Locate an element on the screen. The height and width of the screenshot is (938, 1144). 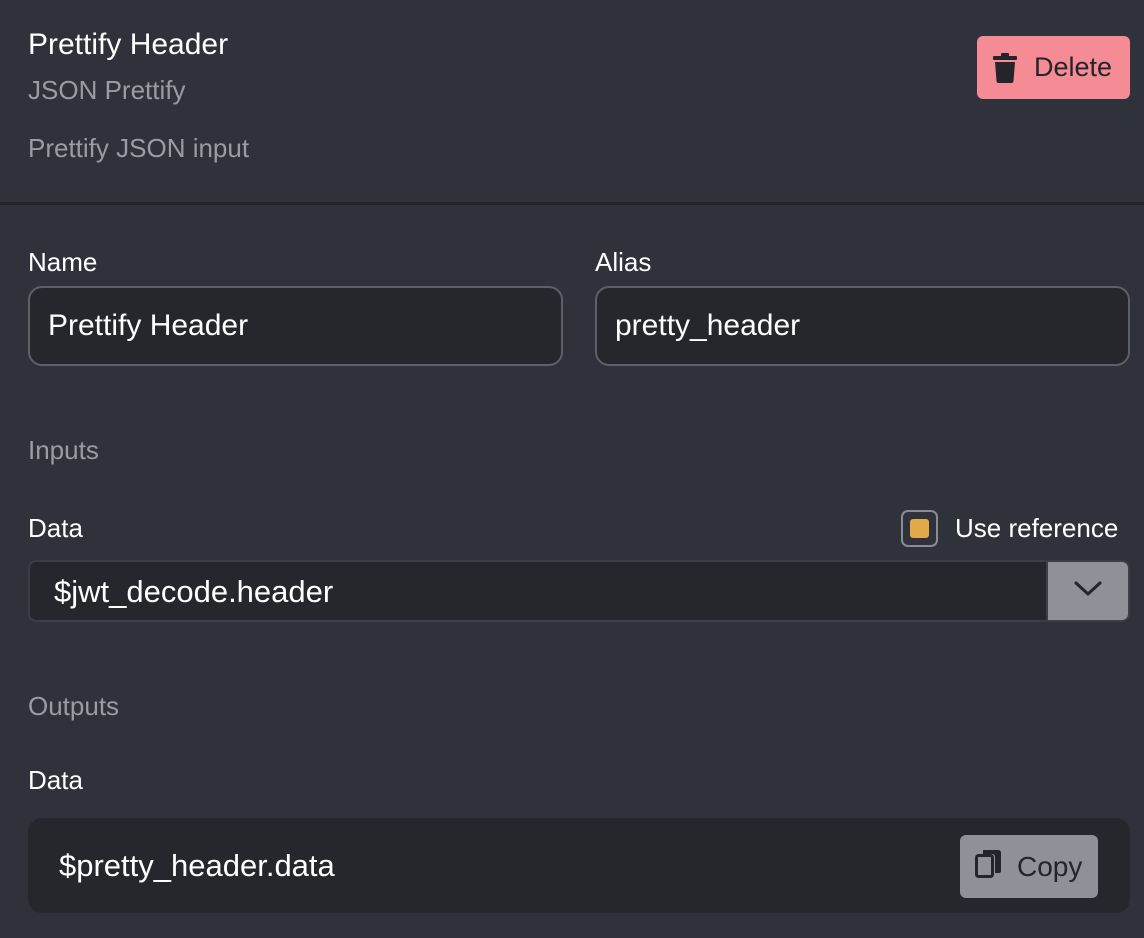
name-input is located at coordinates (295, 326).